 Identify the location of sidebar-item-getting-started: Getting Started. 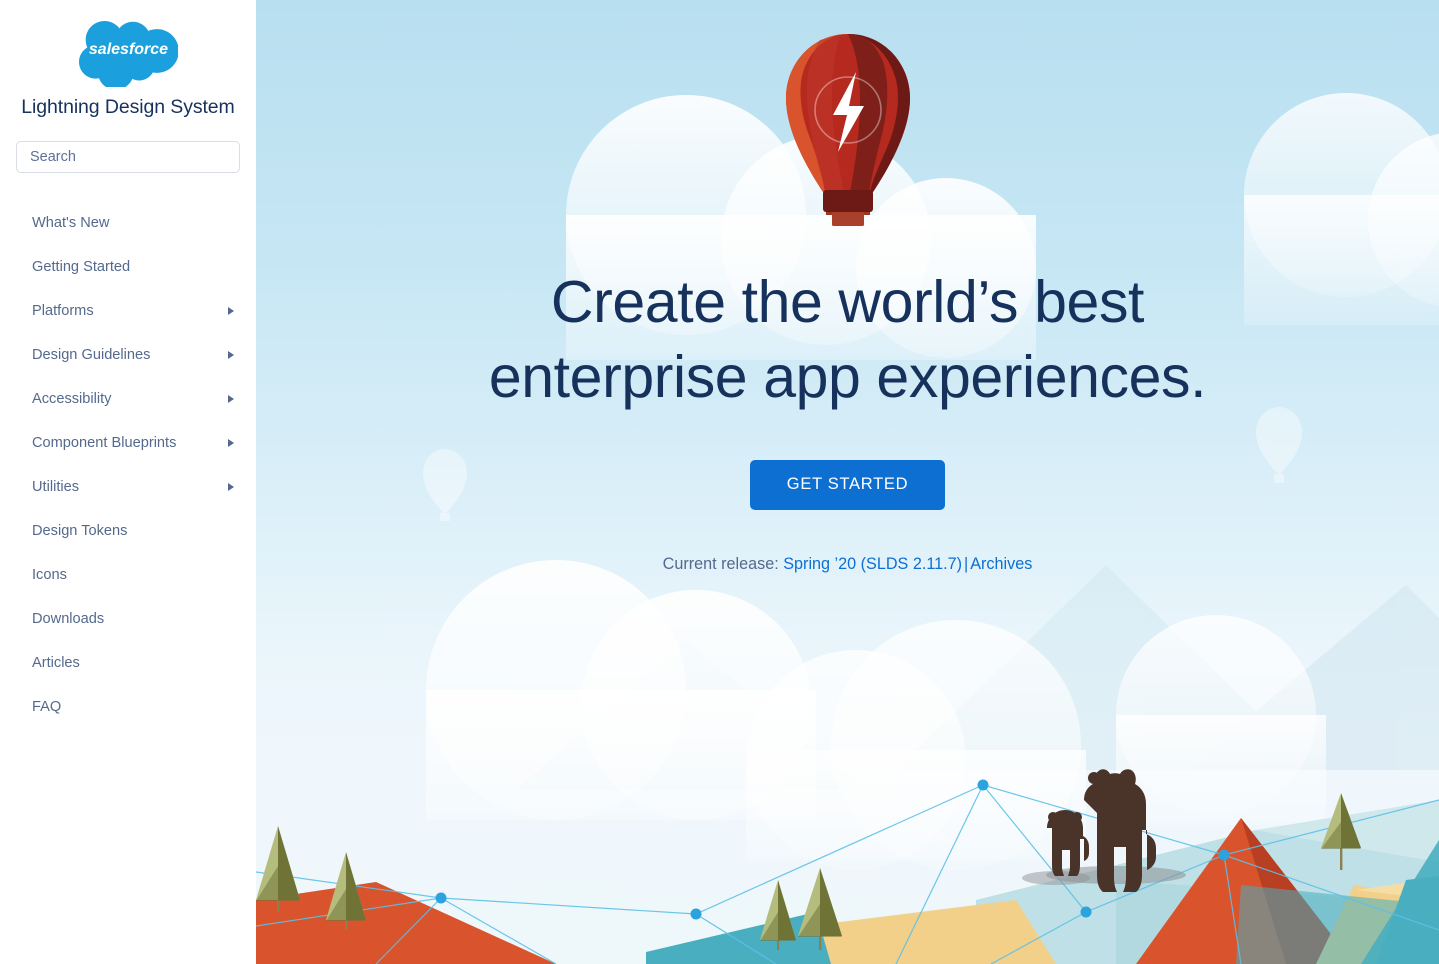
(128, 267).